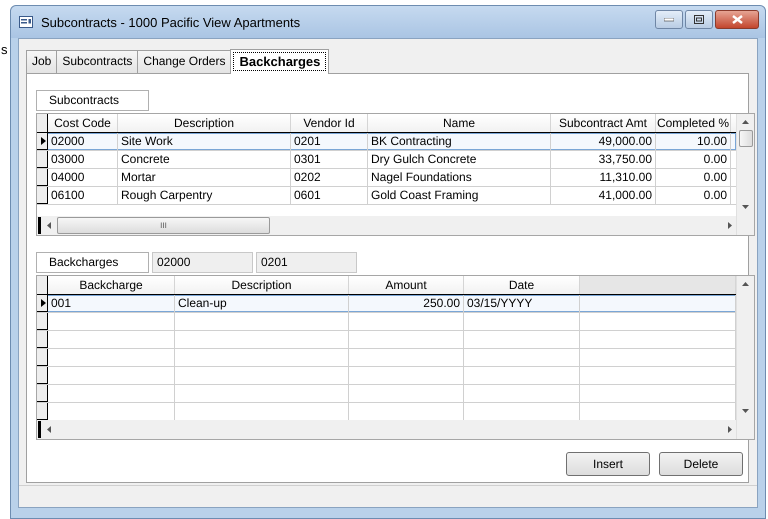 This screenshot has height=519, width=768. I want to click on table-cell: 0301, so click(329, 159).